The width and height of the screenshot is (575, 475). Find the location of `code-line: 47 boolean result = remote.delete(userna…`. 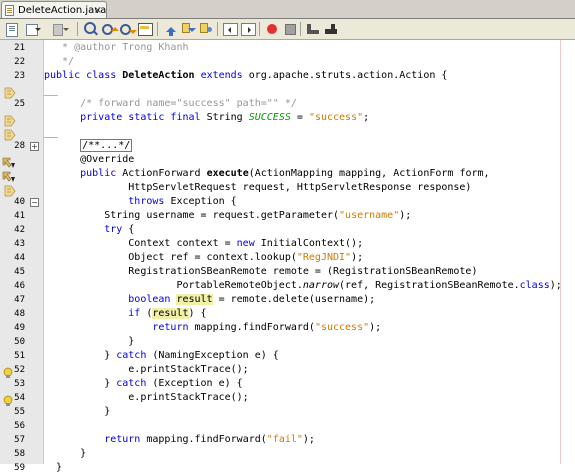

code-line: 47 boolean result = remote.delete(userna… is located at coordinates (287, 300).